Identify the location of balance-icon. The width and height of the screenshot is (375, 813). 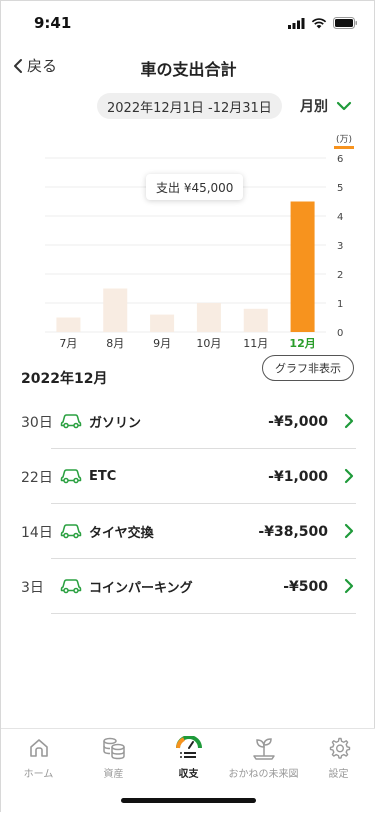
(188, 747).